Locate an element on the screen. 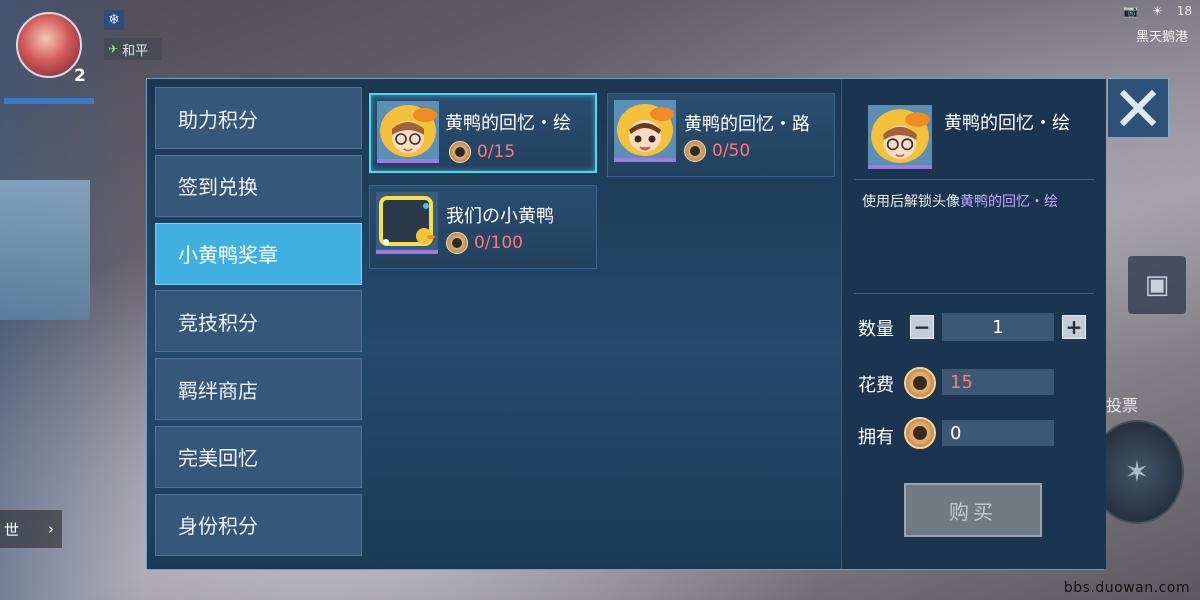 The height and width of the screenshot is (600, 1200). tab-checkin-exchange: 签到兑换 is located at coordinates (258, 185).